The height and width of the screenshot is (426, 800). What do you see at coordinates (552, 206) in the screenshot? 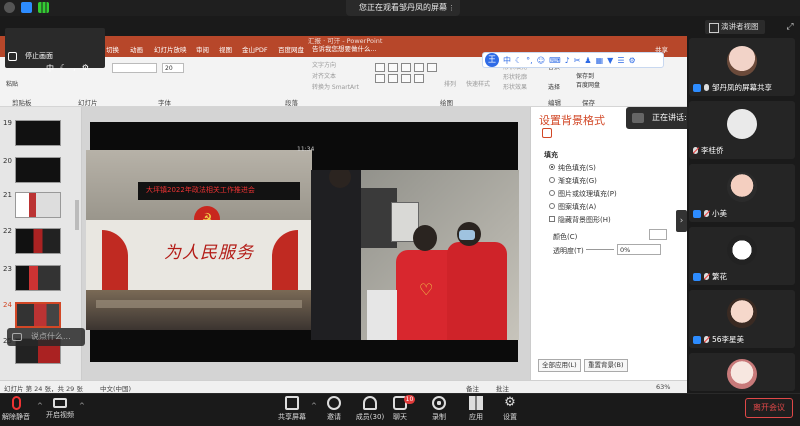
I see `pattern-fill-radio` at bounding box center [552, 206].